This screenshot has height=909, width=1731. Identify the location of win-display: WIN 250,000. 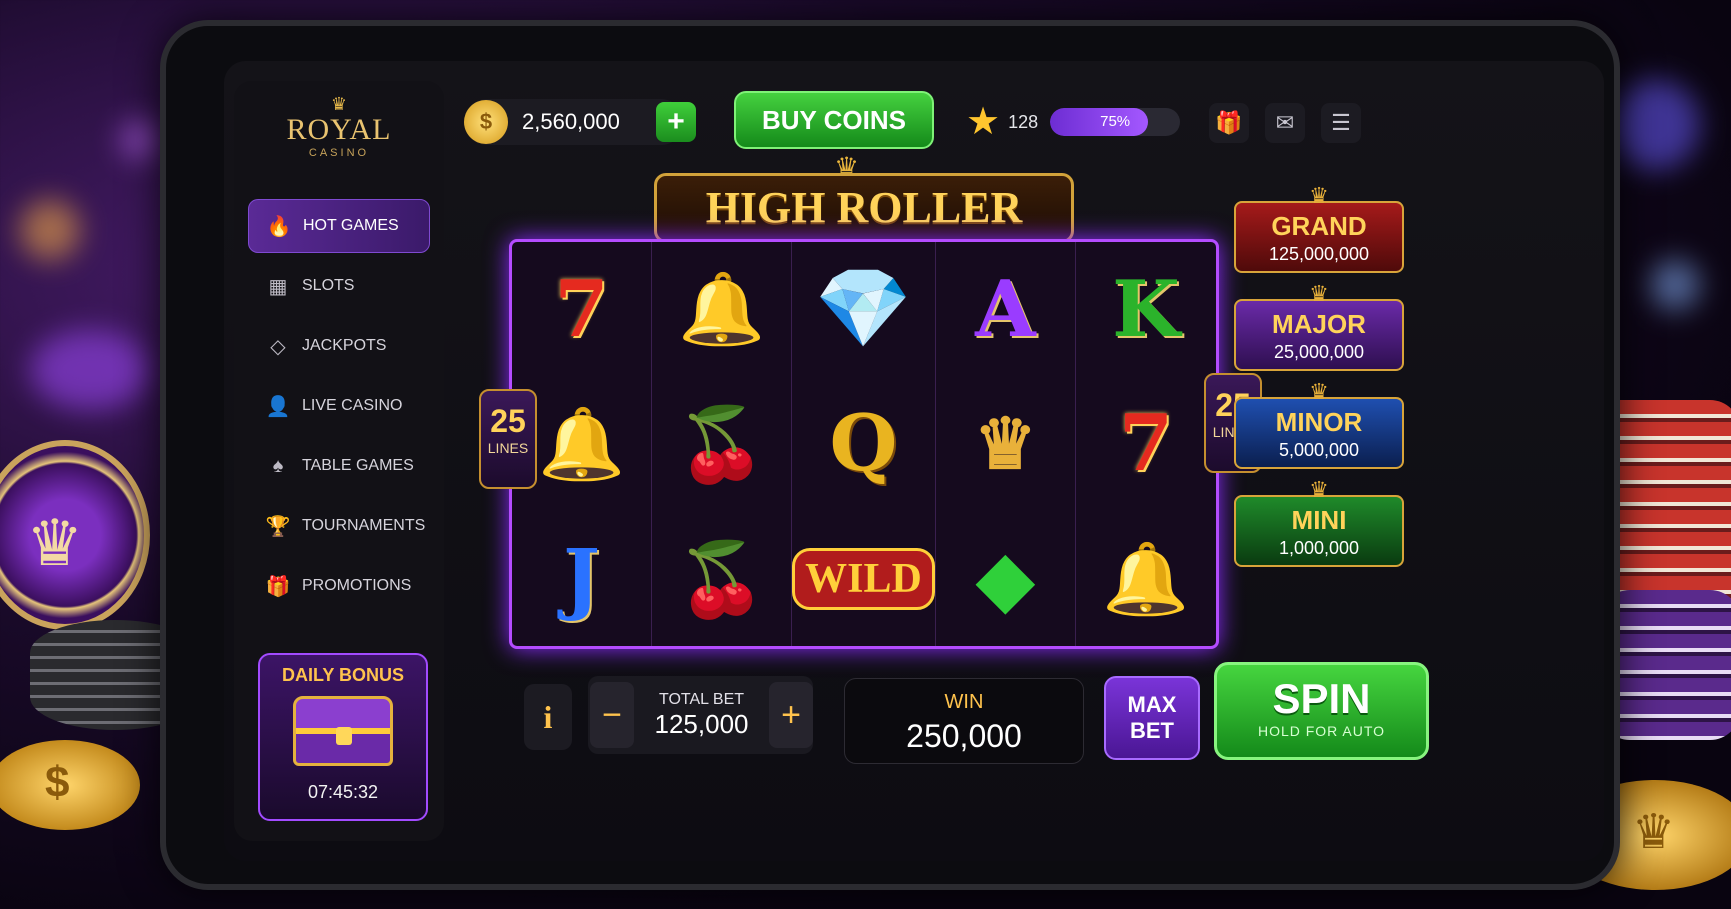
(964, 721).